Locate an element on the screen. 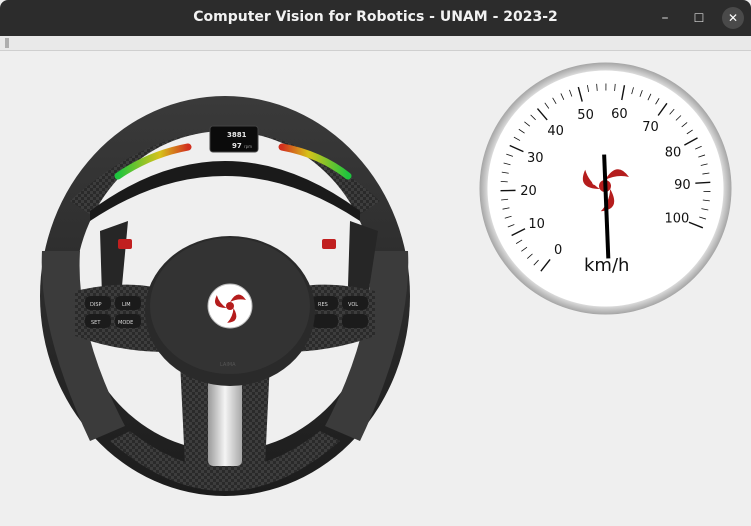 The height and width of the screenshot is (526, 751). gauge-tick-label: 60 is located at coordinates (619, 114).